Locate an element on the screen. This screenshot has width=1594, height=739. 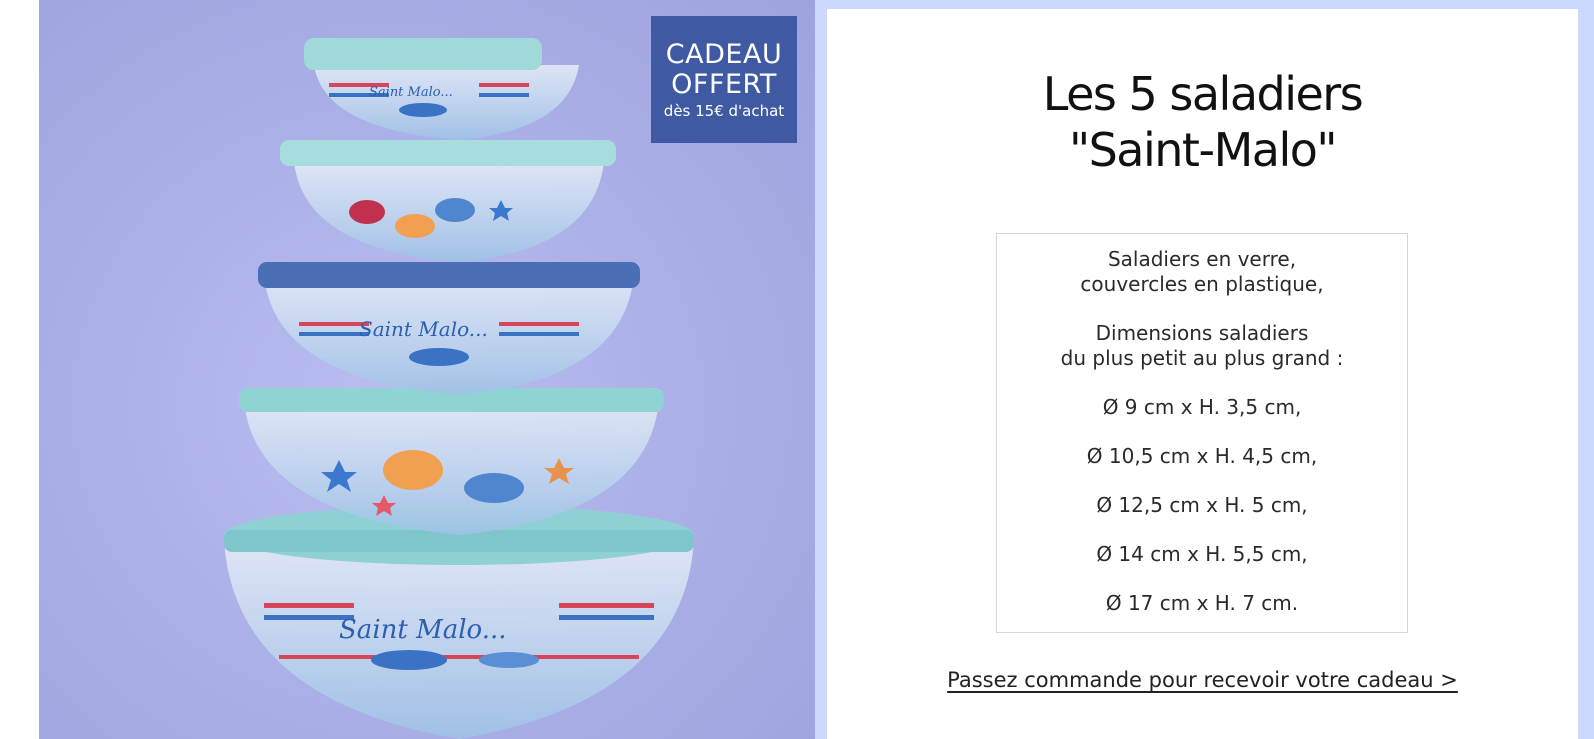
product-title: Les 5 saladiers "Saint-Malo" is located at coordinates (1202, 122).